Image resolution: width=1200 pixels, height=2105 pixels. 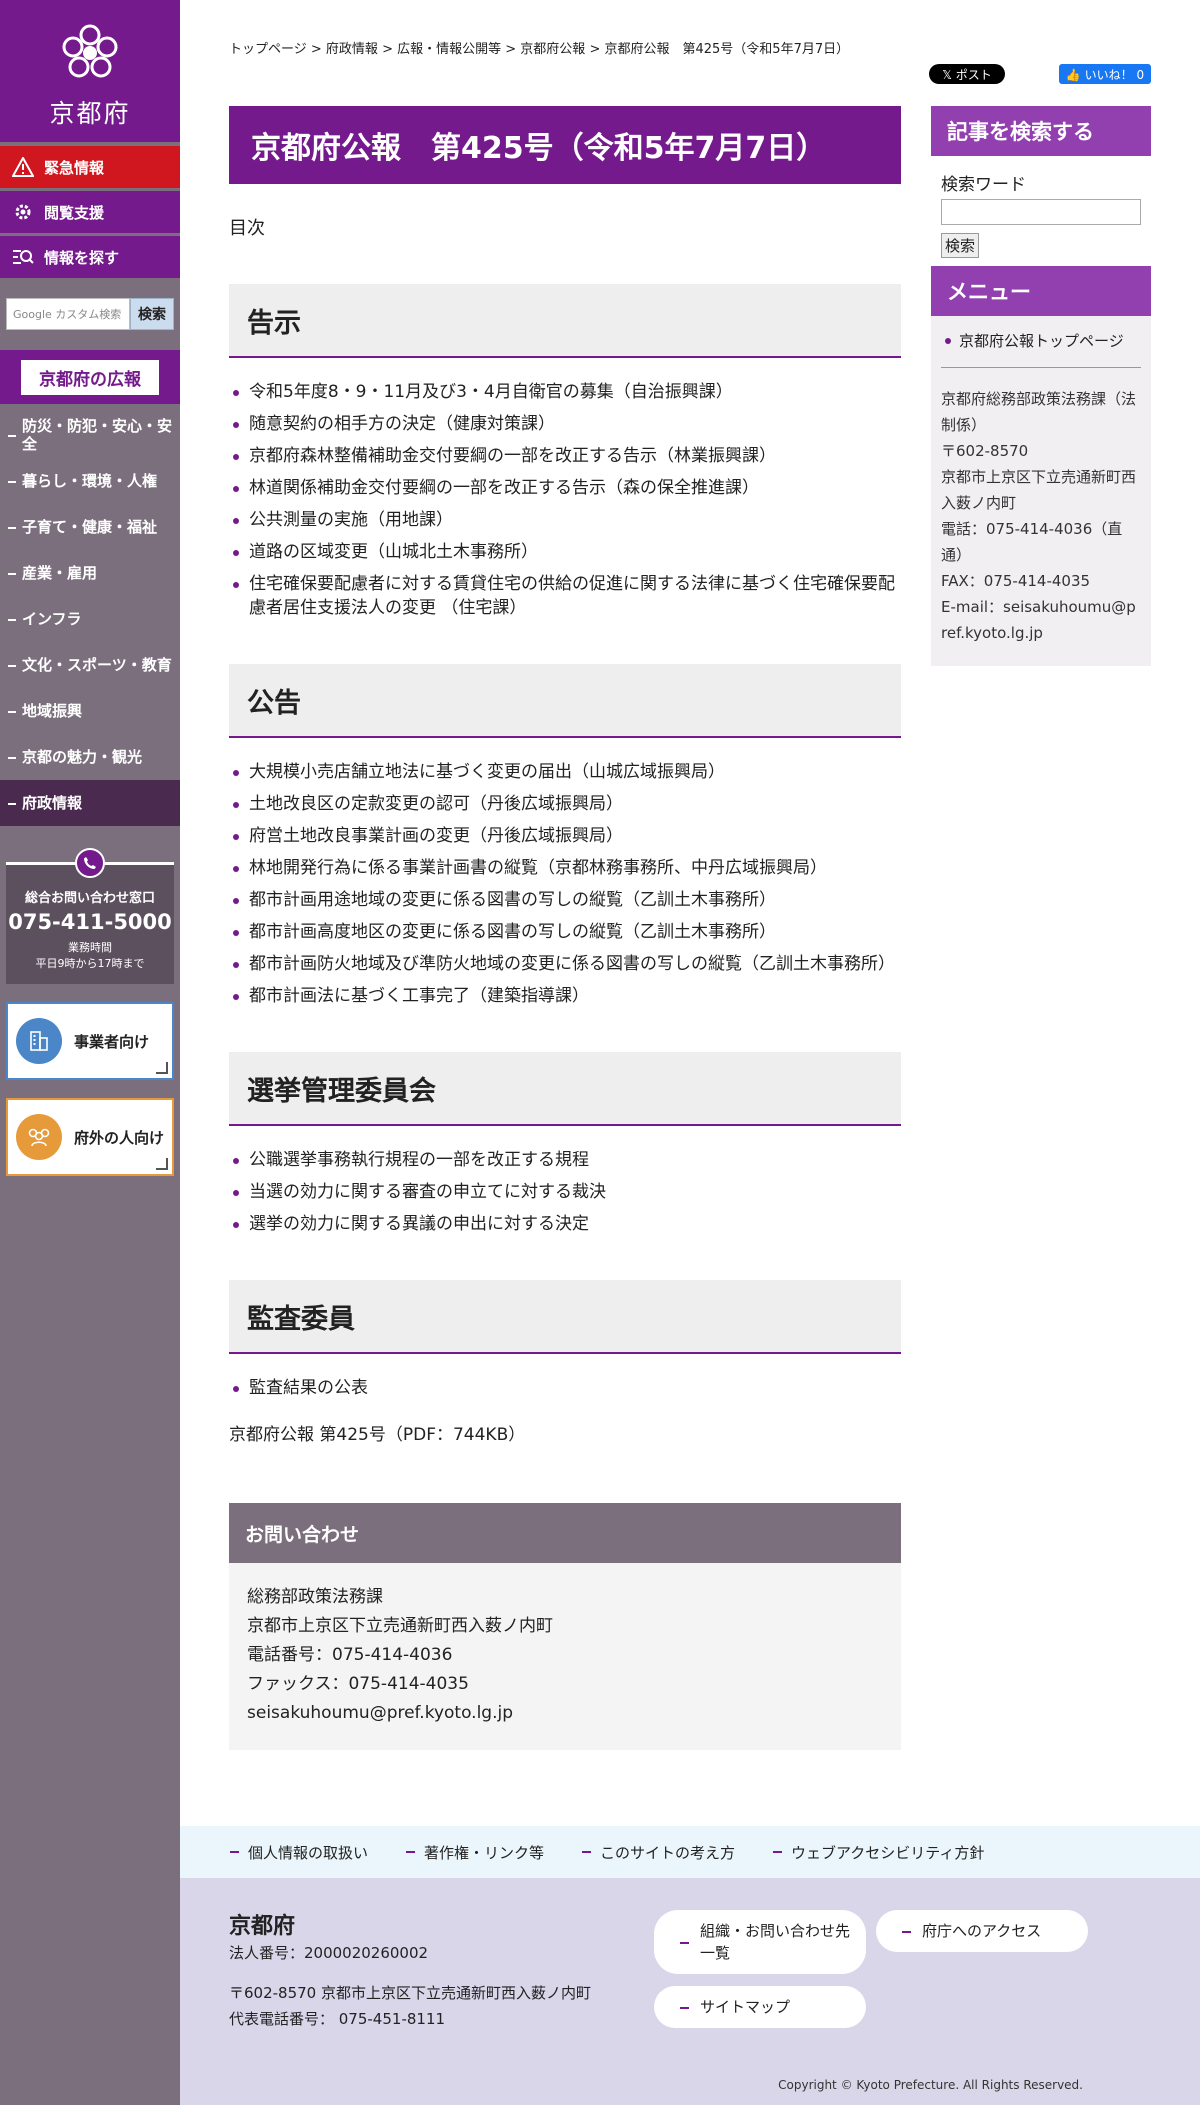 What do you see at coordinates (358, 1684) in the screenshot?
I see `inquiry-fax: ファックス：075-414-4035` at bounding box center [358, 1684].